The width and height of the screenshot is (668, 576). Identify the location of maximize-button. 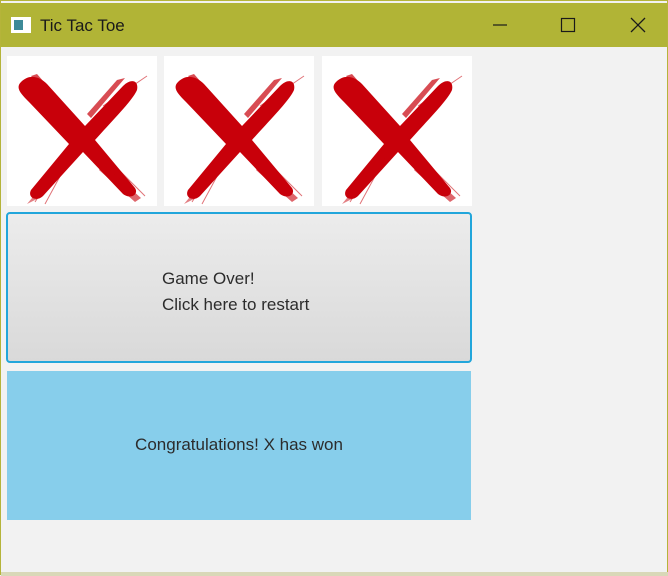
(568, 25).